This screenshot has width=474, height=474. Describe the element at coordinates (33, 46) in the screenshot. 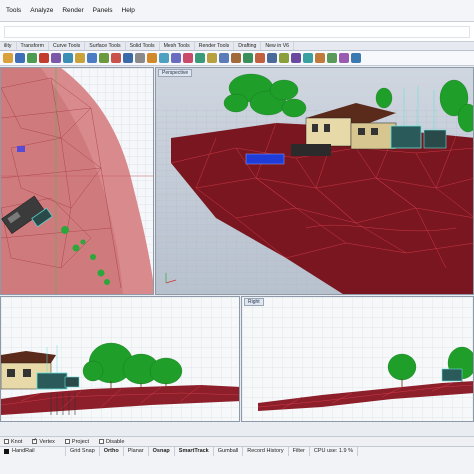

I see `tab-transform: Transform` at that location.